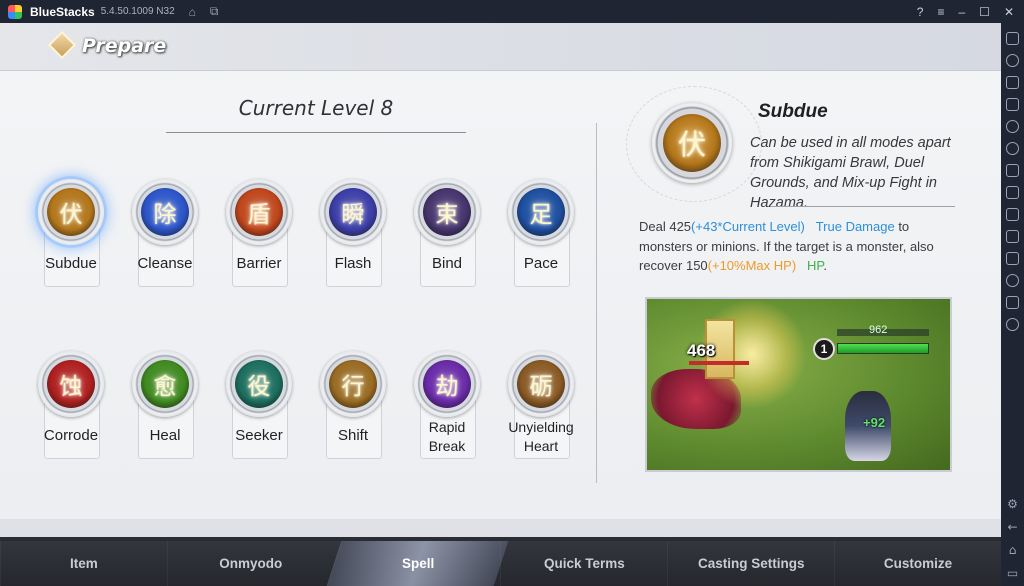  Describe the element at coordinates (1012, 236) in the screenshot. I see `multi-instance-sync-icon` at that location.